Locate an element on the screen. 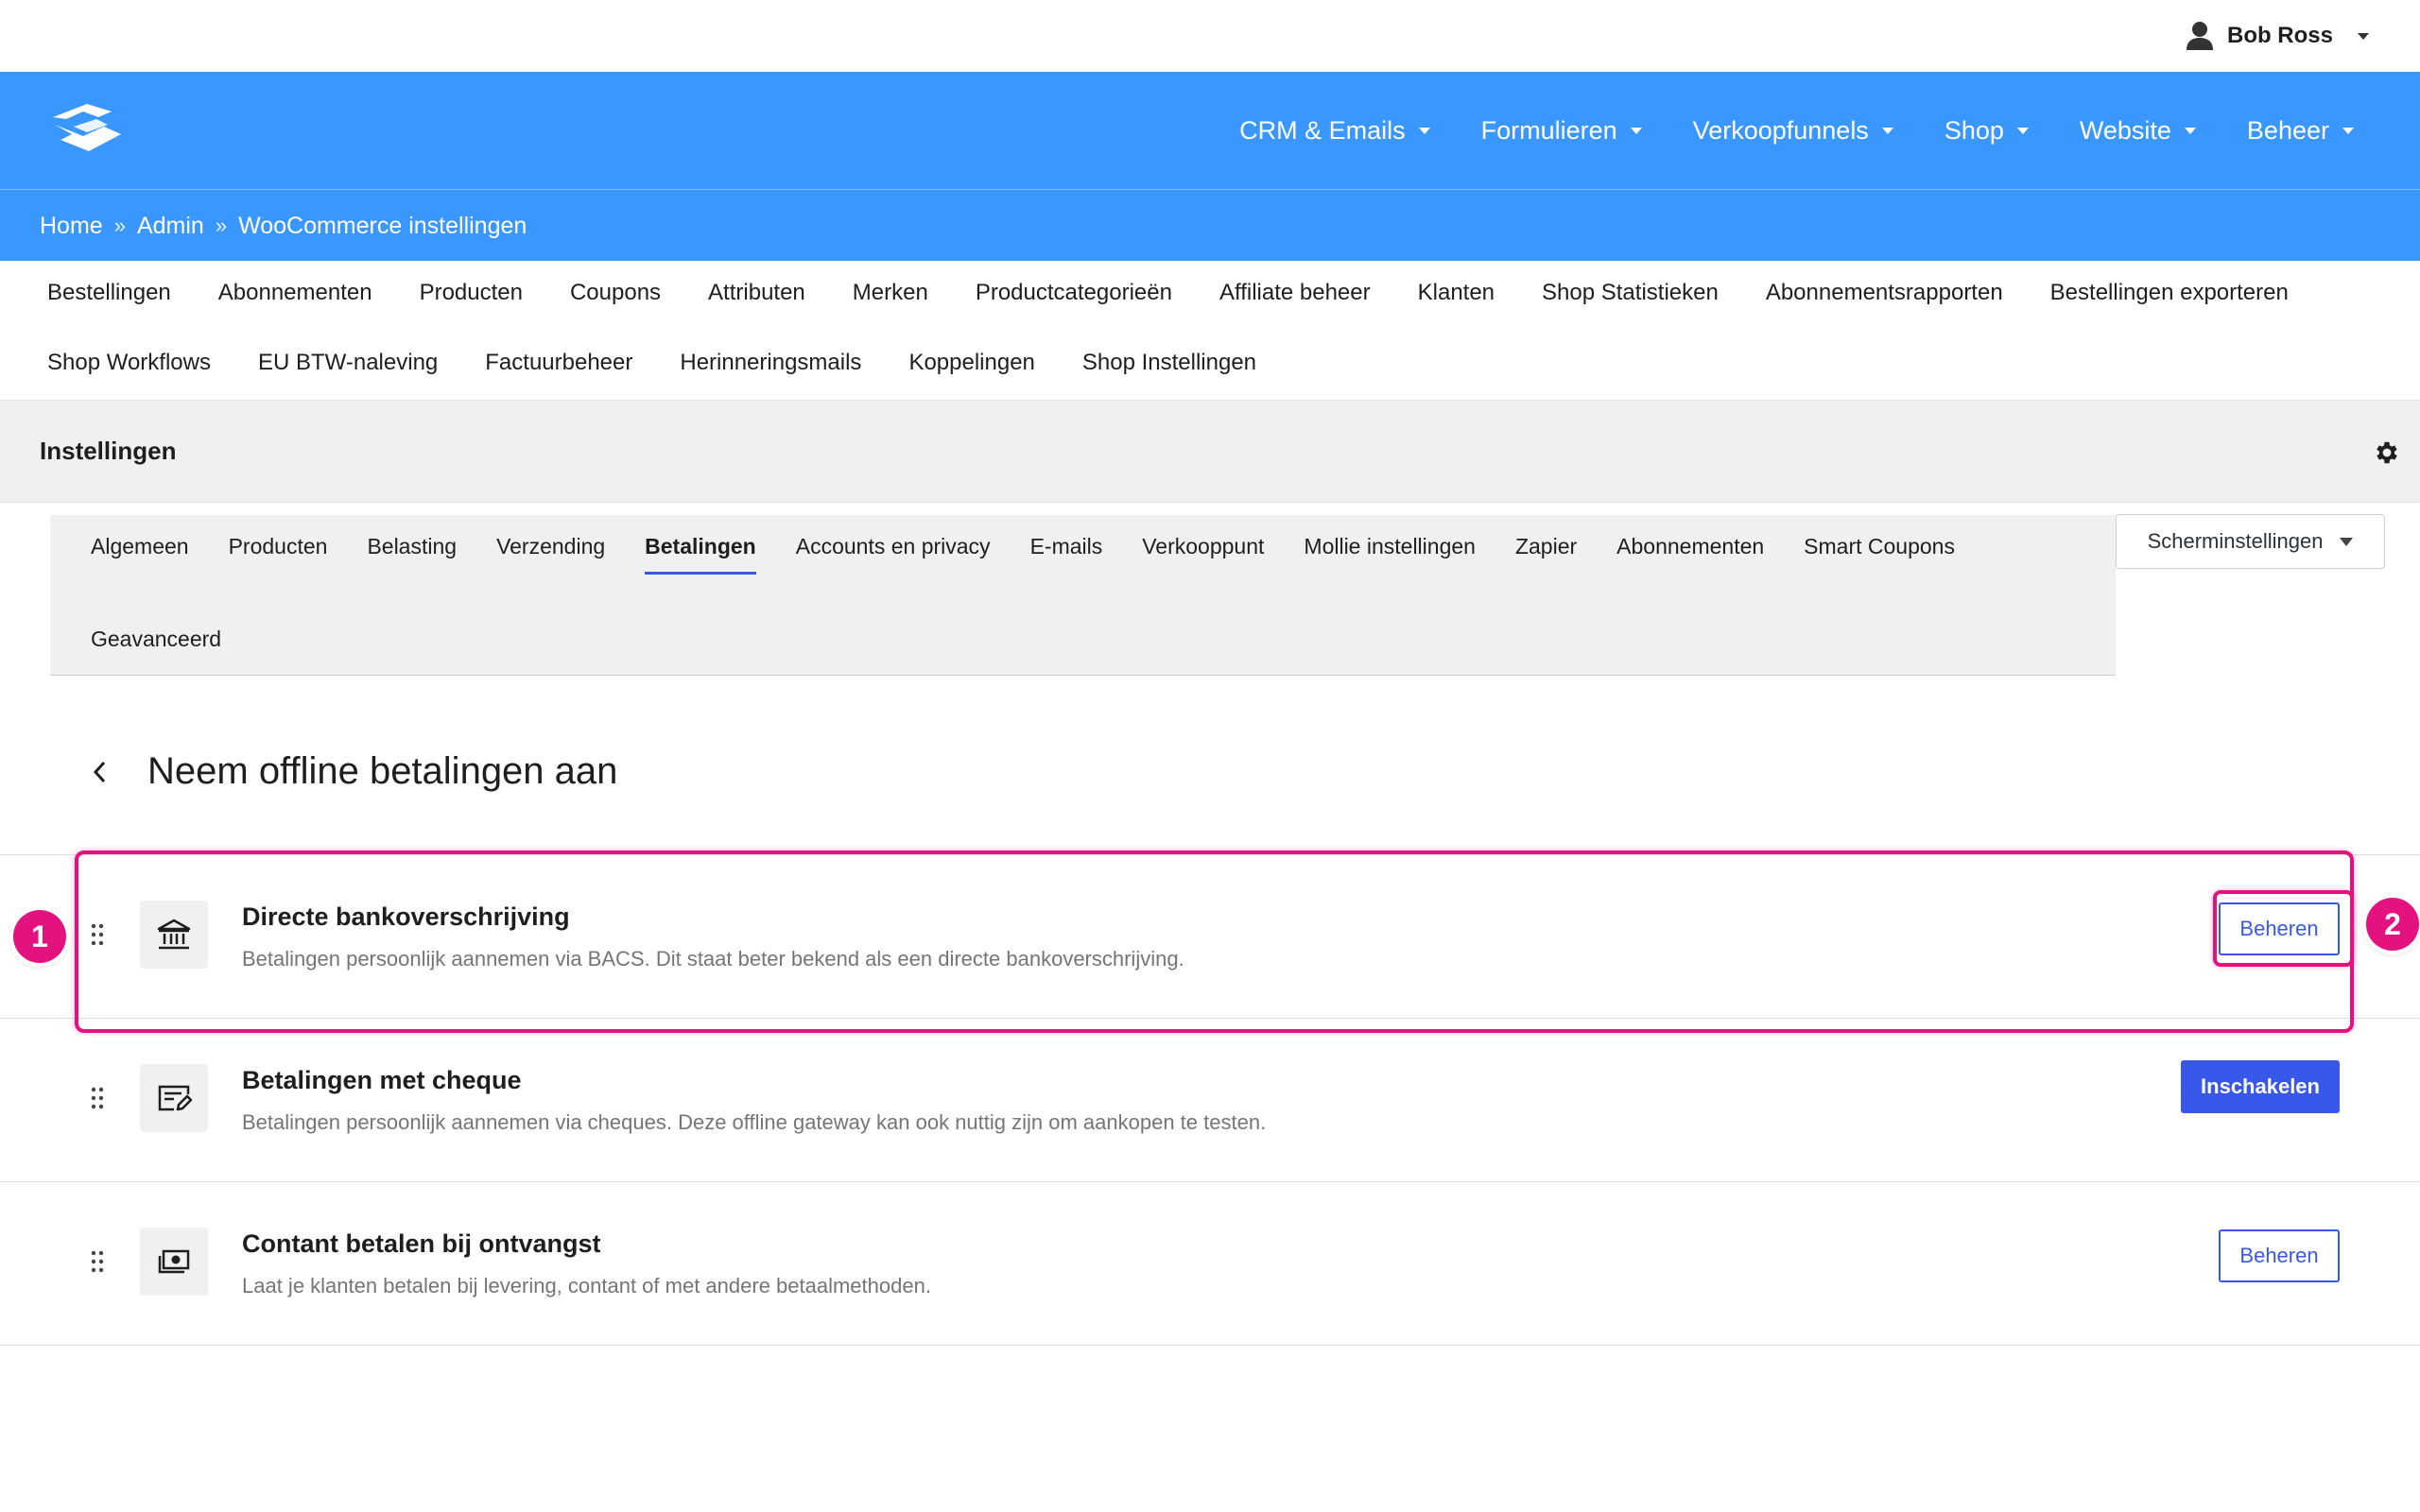  menu-shop: Shop is located at coordinates (1987, 131).